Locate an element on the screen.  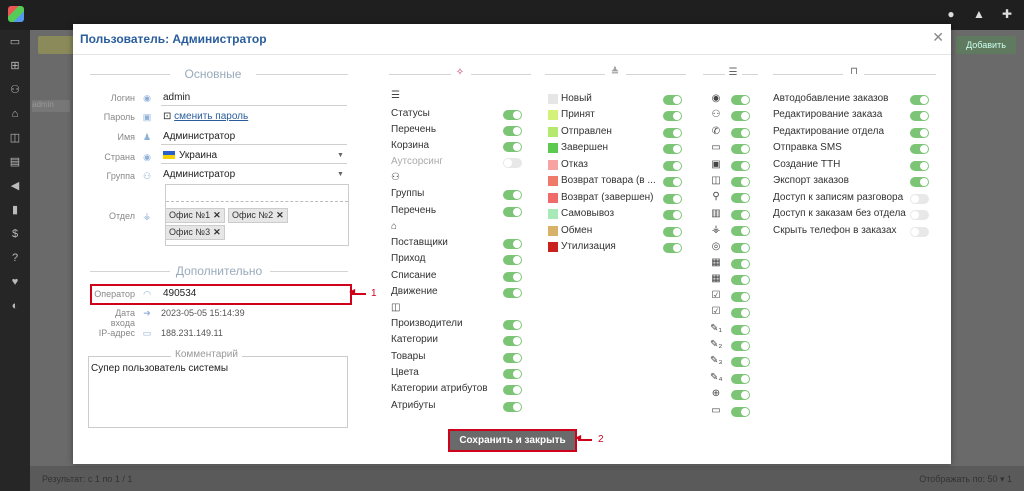
divider is located at coordinates (512, 54).